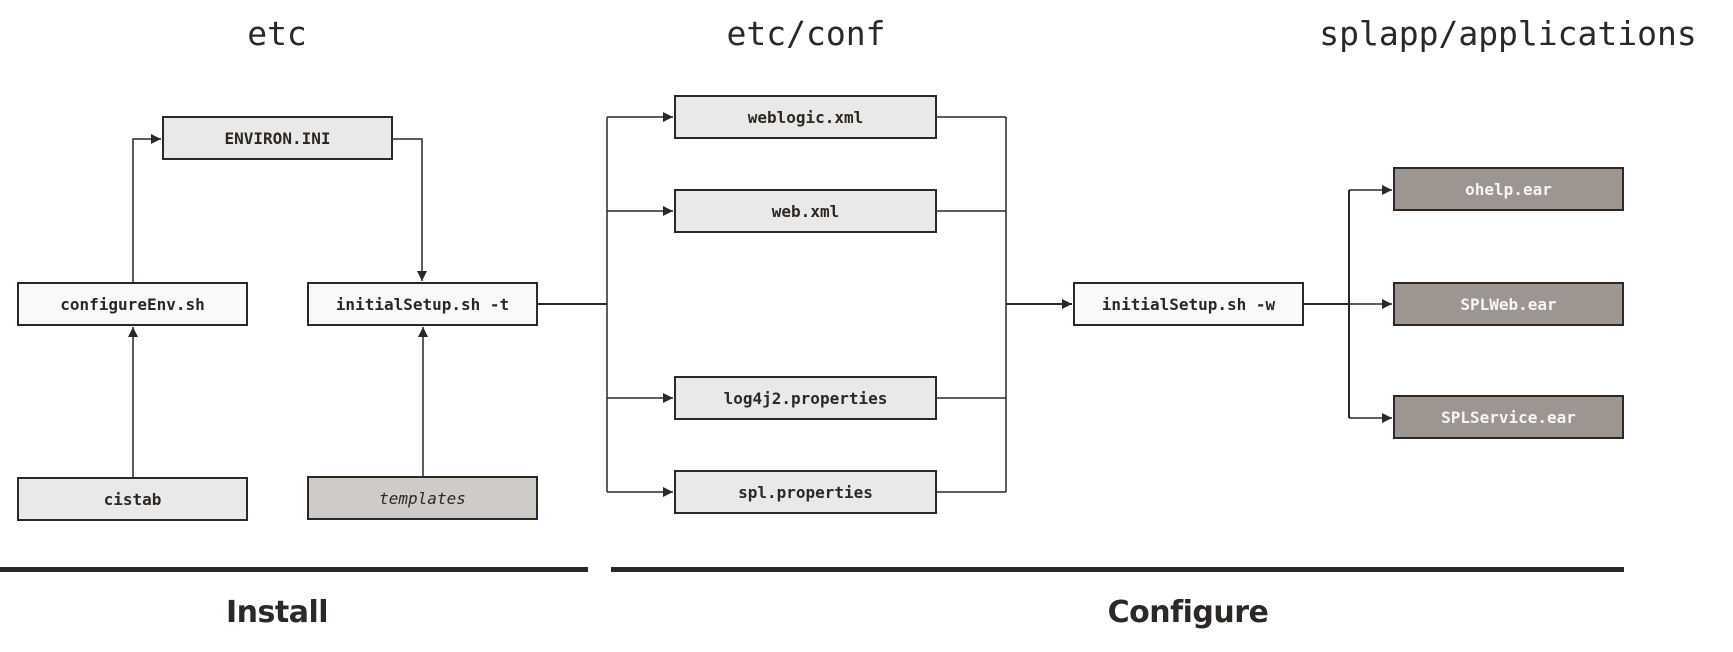 The height and width of the screenshot is (652, 1733). I want to click on node-label: log4j2.properties, so click(805, 398).